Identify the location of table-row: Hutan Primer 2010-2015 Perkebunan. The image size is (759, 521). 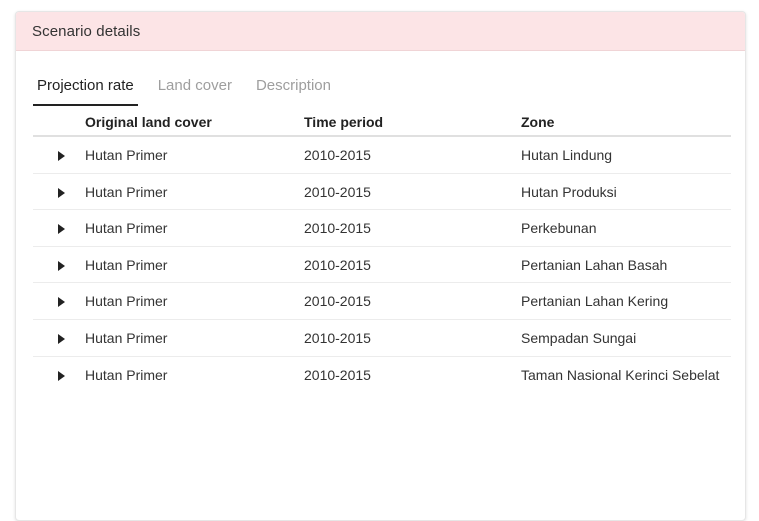
(382, 228).